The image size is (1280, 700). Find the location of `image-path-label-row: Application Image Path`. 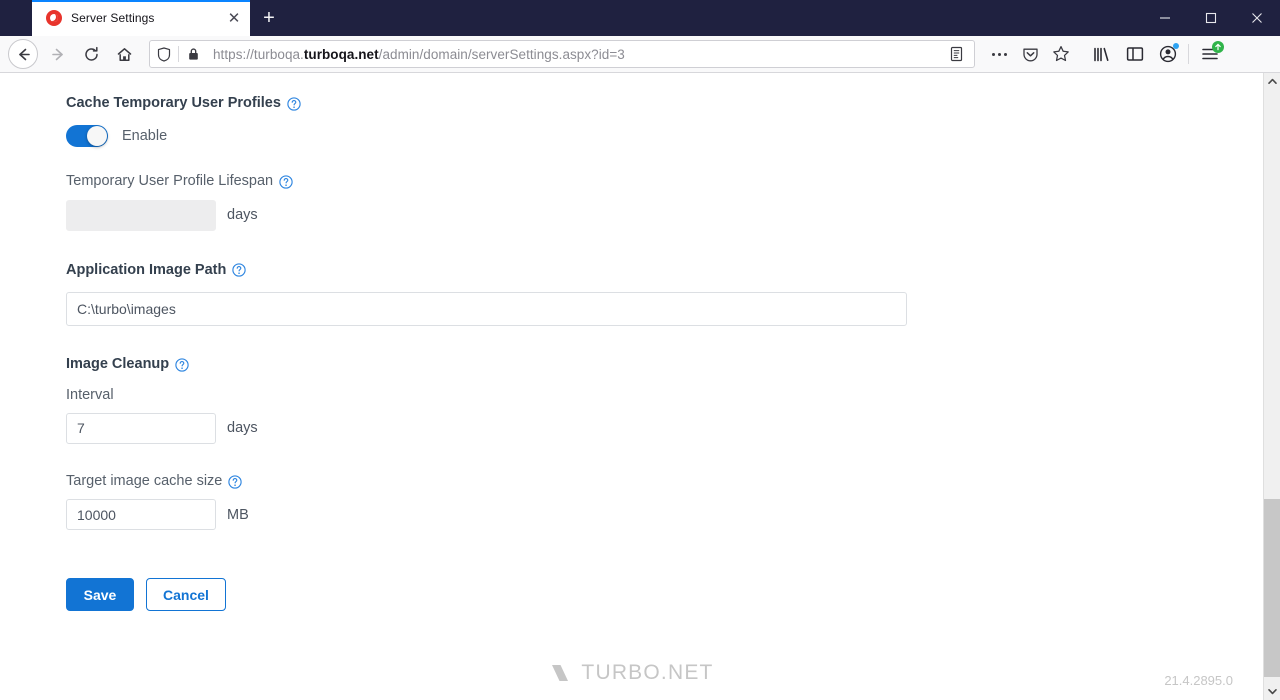

image-path-label-row: Application Image Path is located at coordinates (664, 270).